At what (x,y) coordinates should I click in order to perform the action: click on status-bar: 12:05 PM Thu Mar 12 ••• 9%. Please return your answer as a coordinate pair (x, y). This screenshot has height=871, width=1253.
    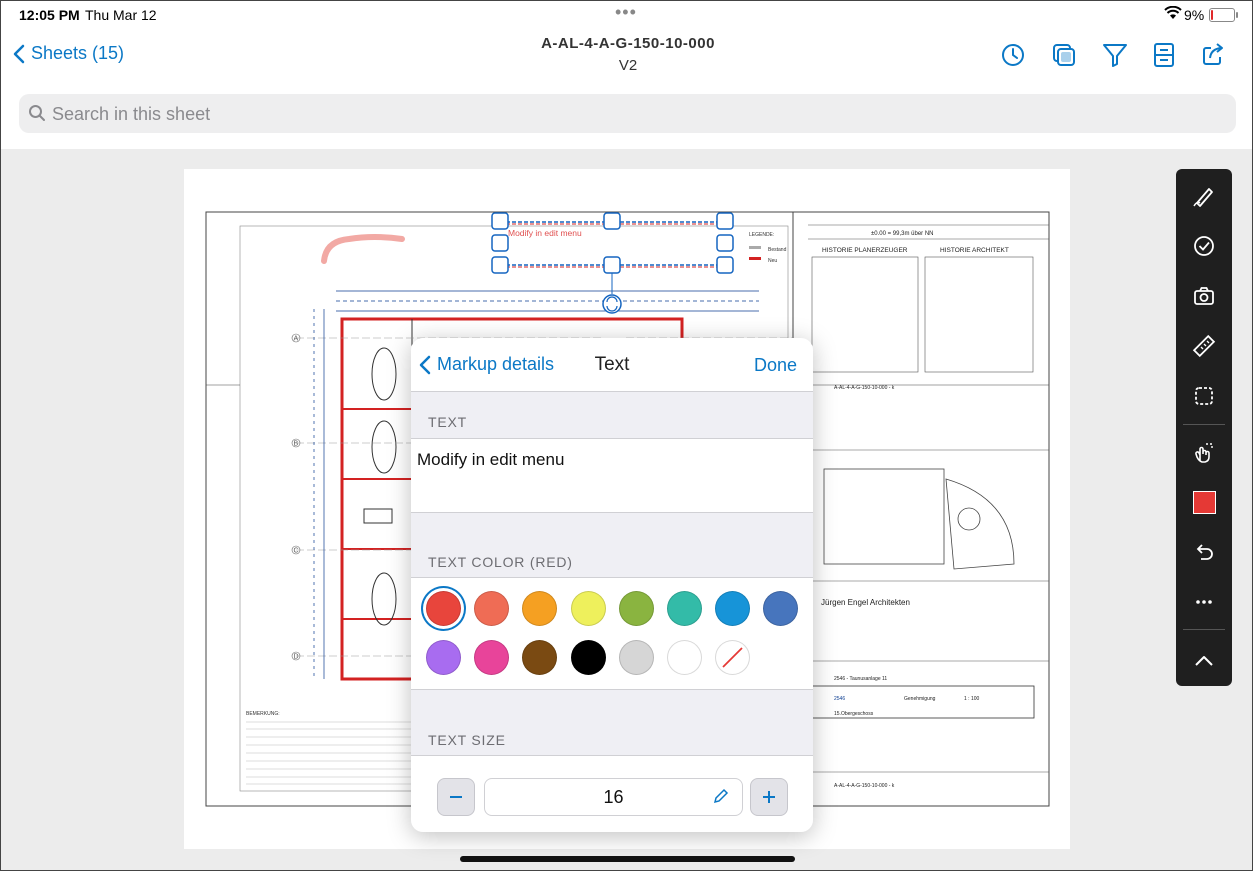
    Looking at the image, I should click on (626, 15).